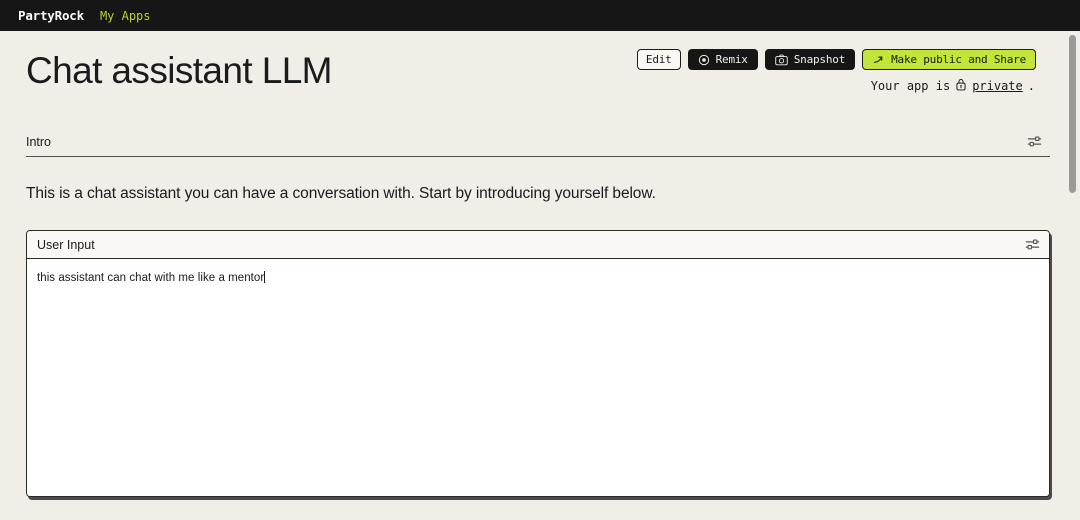 The height and width of the screenshot is (520, 1080). Describe the element at coordinates (1072, 114) in the screenshot. I see `page-scrollbar-thumb` at that location.